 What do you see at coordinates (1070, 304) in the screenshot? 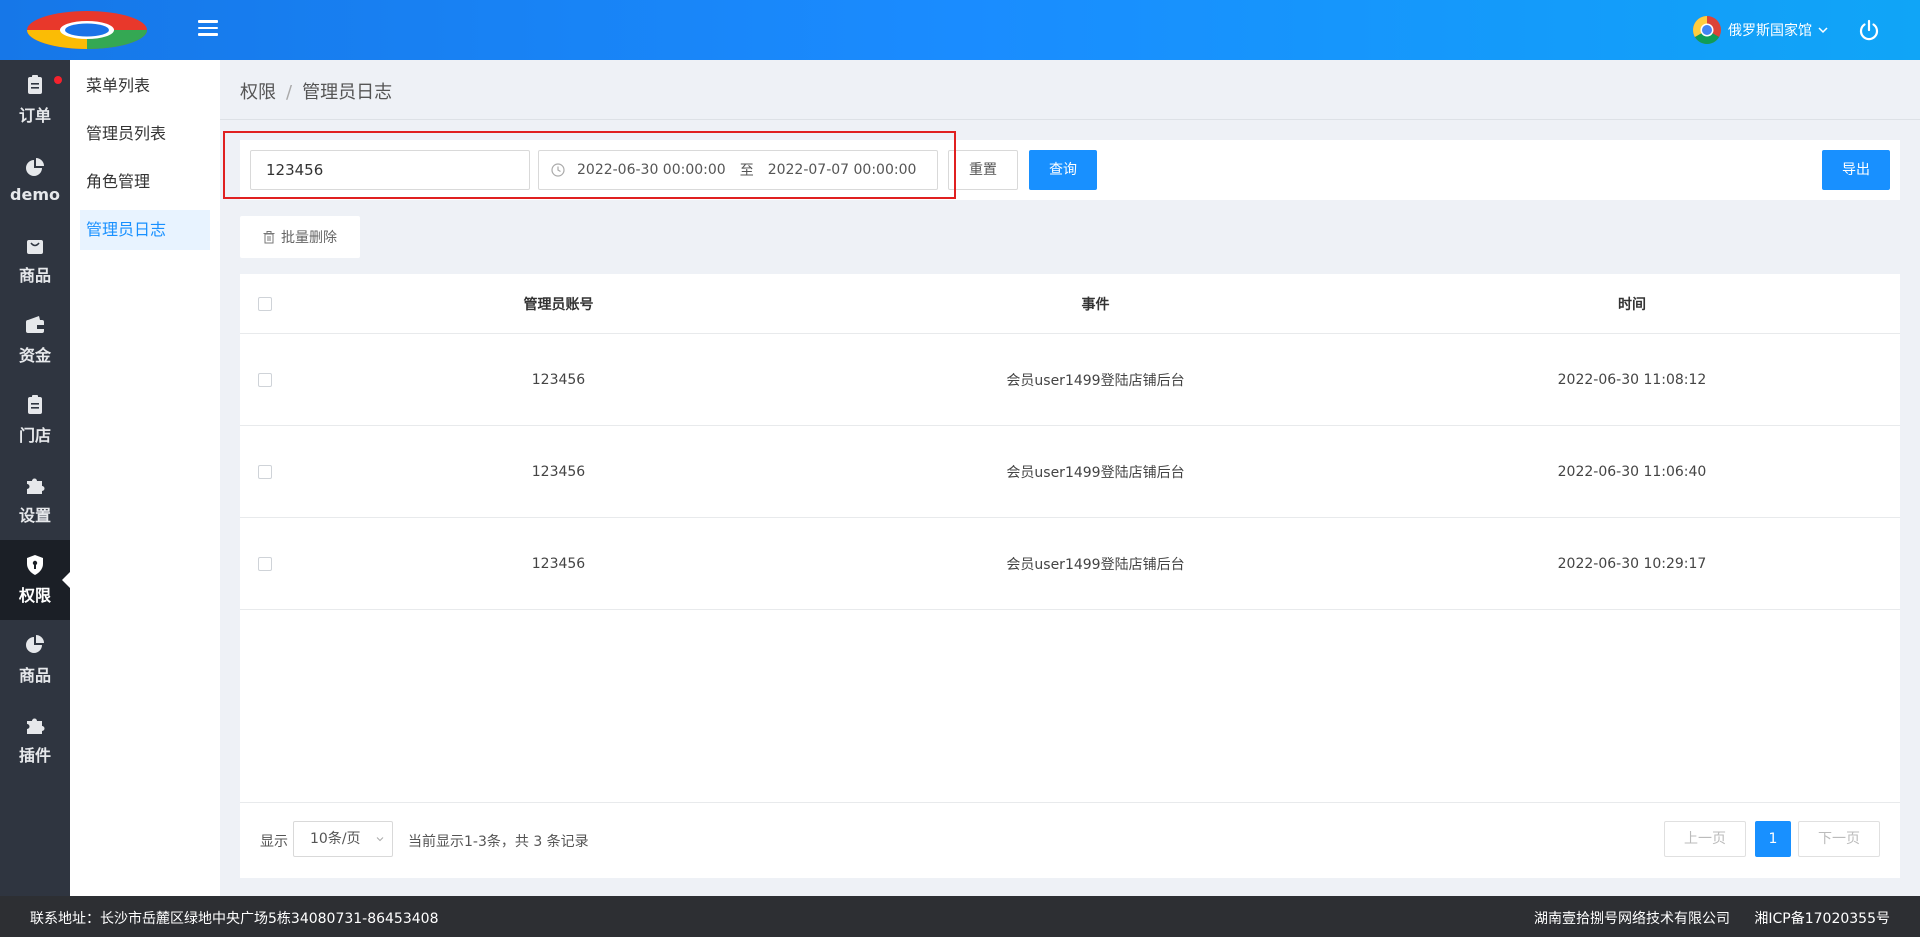
I see `table-header: 管理员账号 事件 时间` at bounding box center [1070, 304].